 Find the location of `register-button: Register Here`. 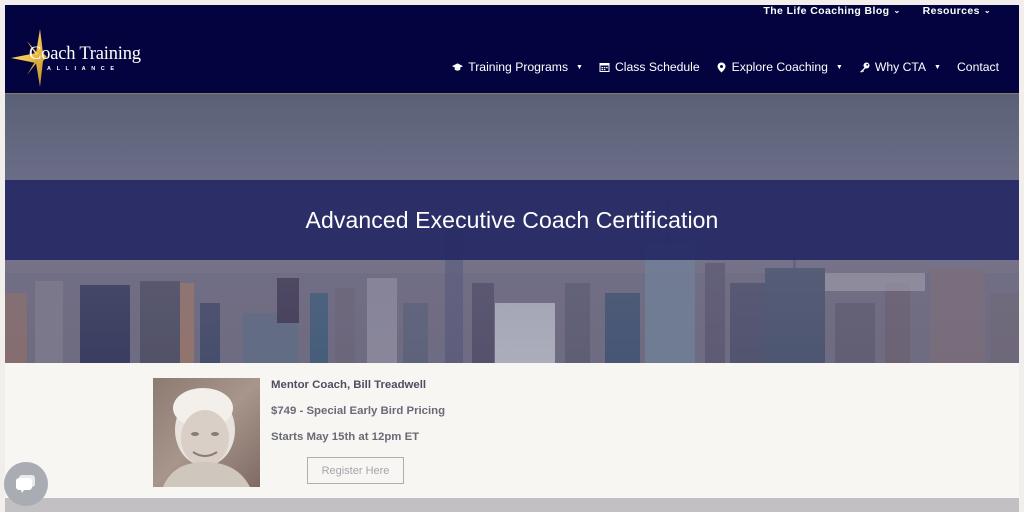

register-button: Register Here is located at coordinates (355, 470).